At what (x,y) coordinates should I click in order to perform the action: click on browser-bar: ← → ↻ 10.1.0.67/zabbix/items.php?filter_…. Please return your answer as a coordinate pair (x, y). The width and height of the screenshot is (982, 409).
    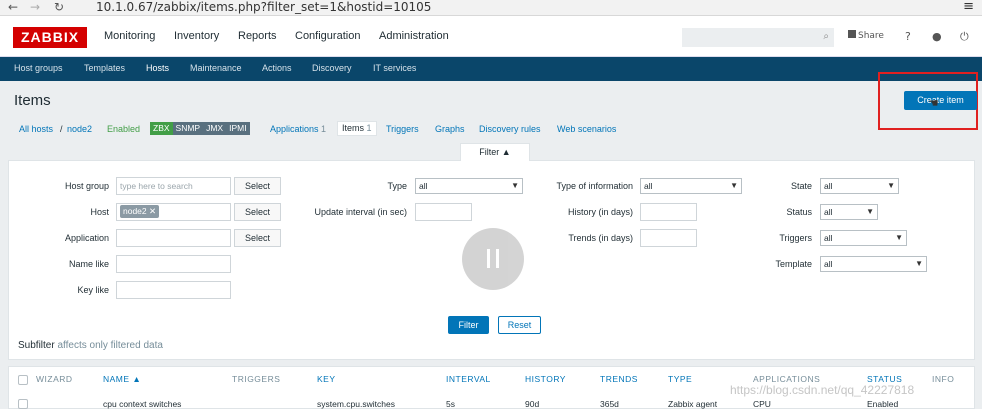
    Looking at the image, I should click on (491, 8).